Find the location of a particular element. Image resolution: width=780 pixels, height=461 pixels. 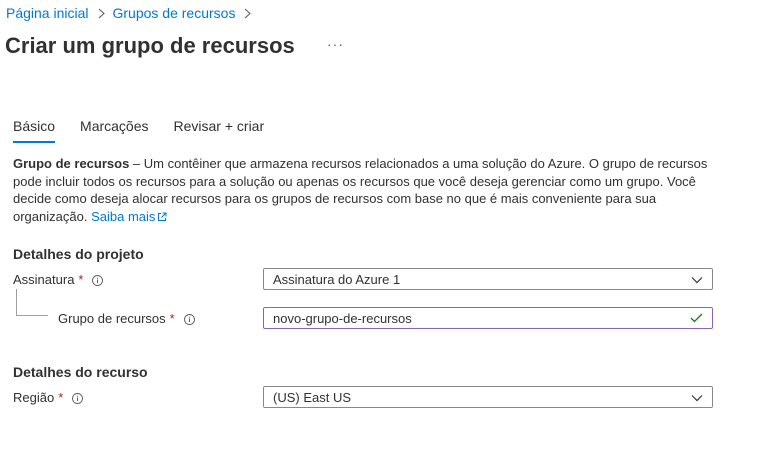

region-label: Região * is located at coordinates (48, 397).